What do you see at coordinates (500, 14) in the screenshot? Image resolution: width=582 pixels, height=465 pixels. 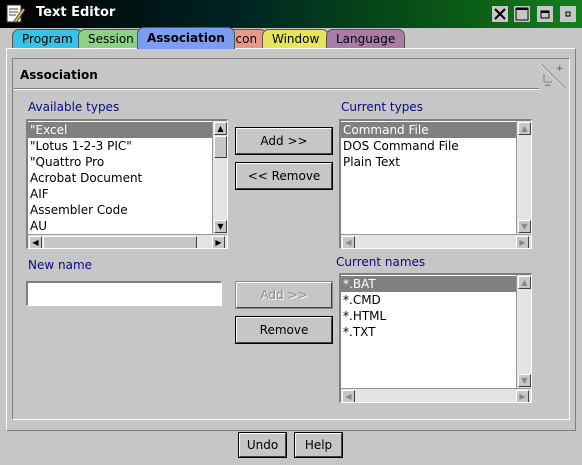 I see `close-icon` at bounding box center [500, 14].